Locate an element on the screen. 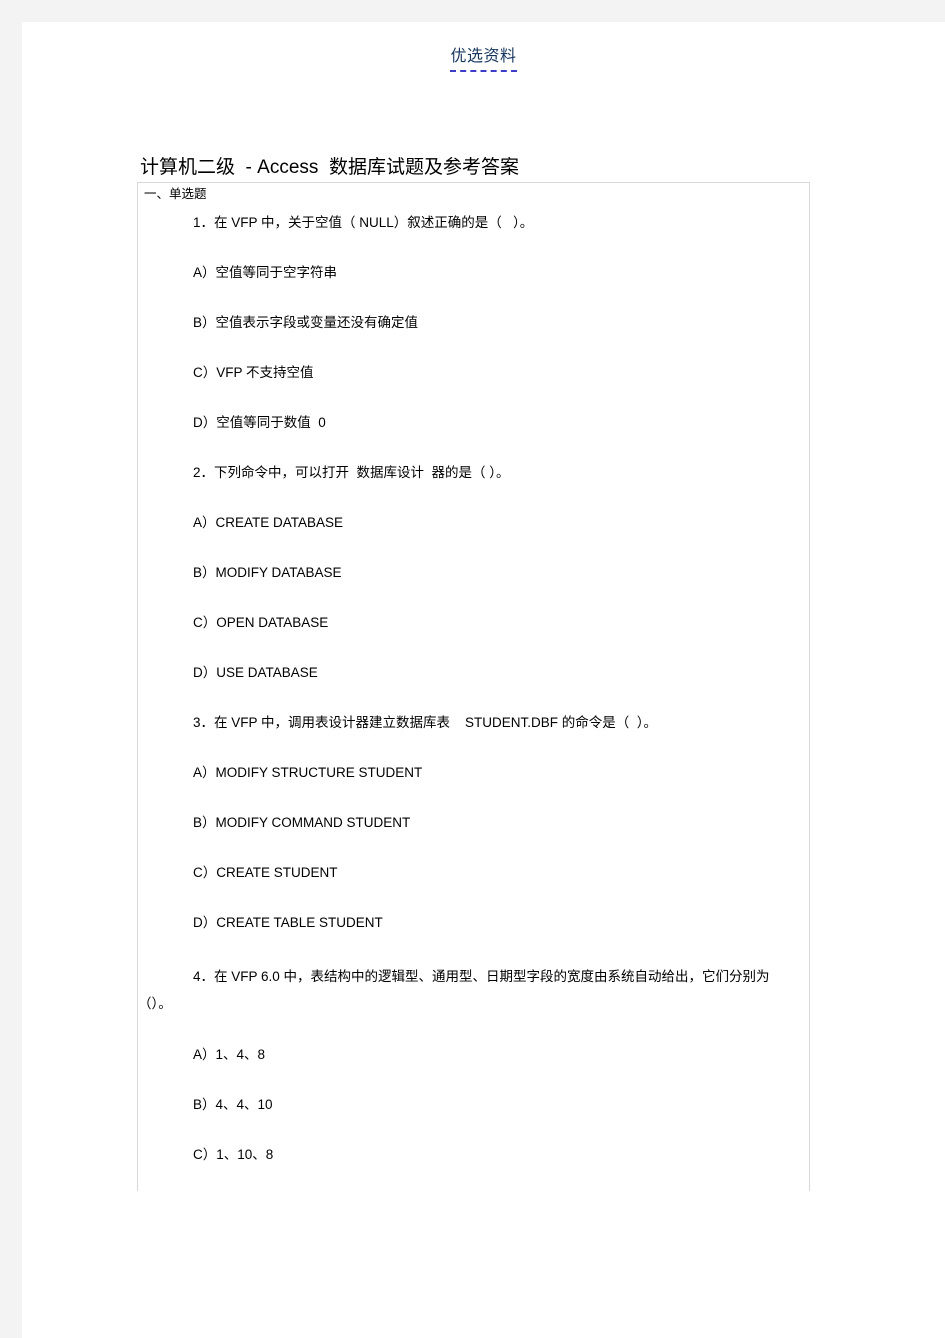 The height and width of the screenshot is (1338, 945). question-option: A）CREATE DATABASE is located at coordinates (473, 522).